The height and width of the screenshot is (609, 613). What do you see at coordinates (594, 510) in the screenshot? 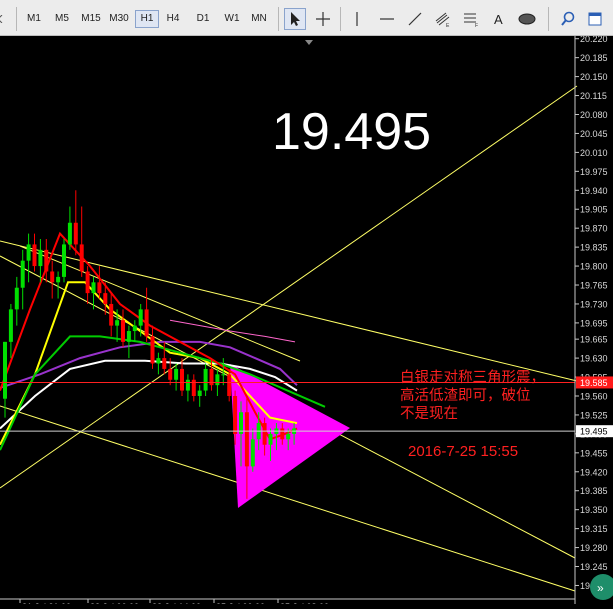
I see `price-tick-label: 19.350` at bounding box center [594, 510].